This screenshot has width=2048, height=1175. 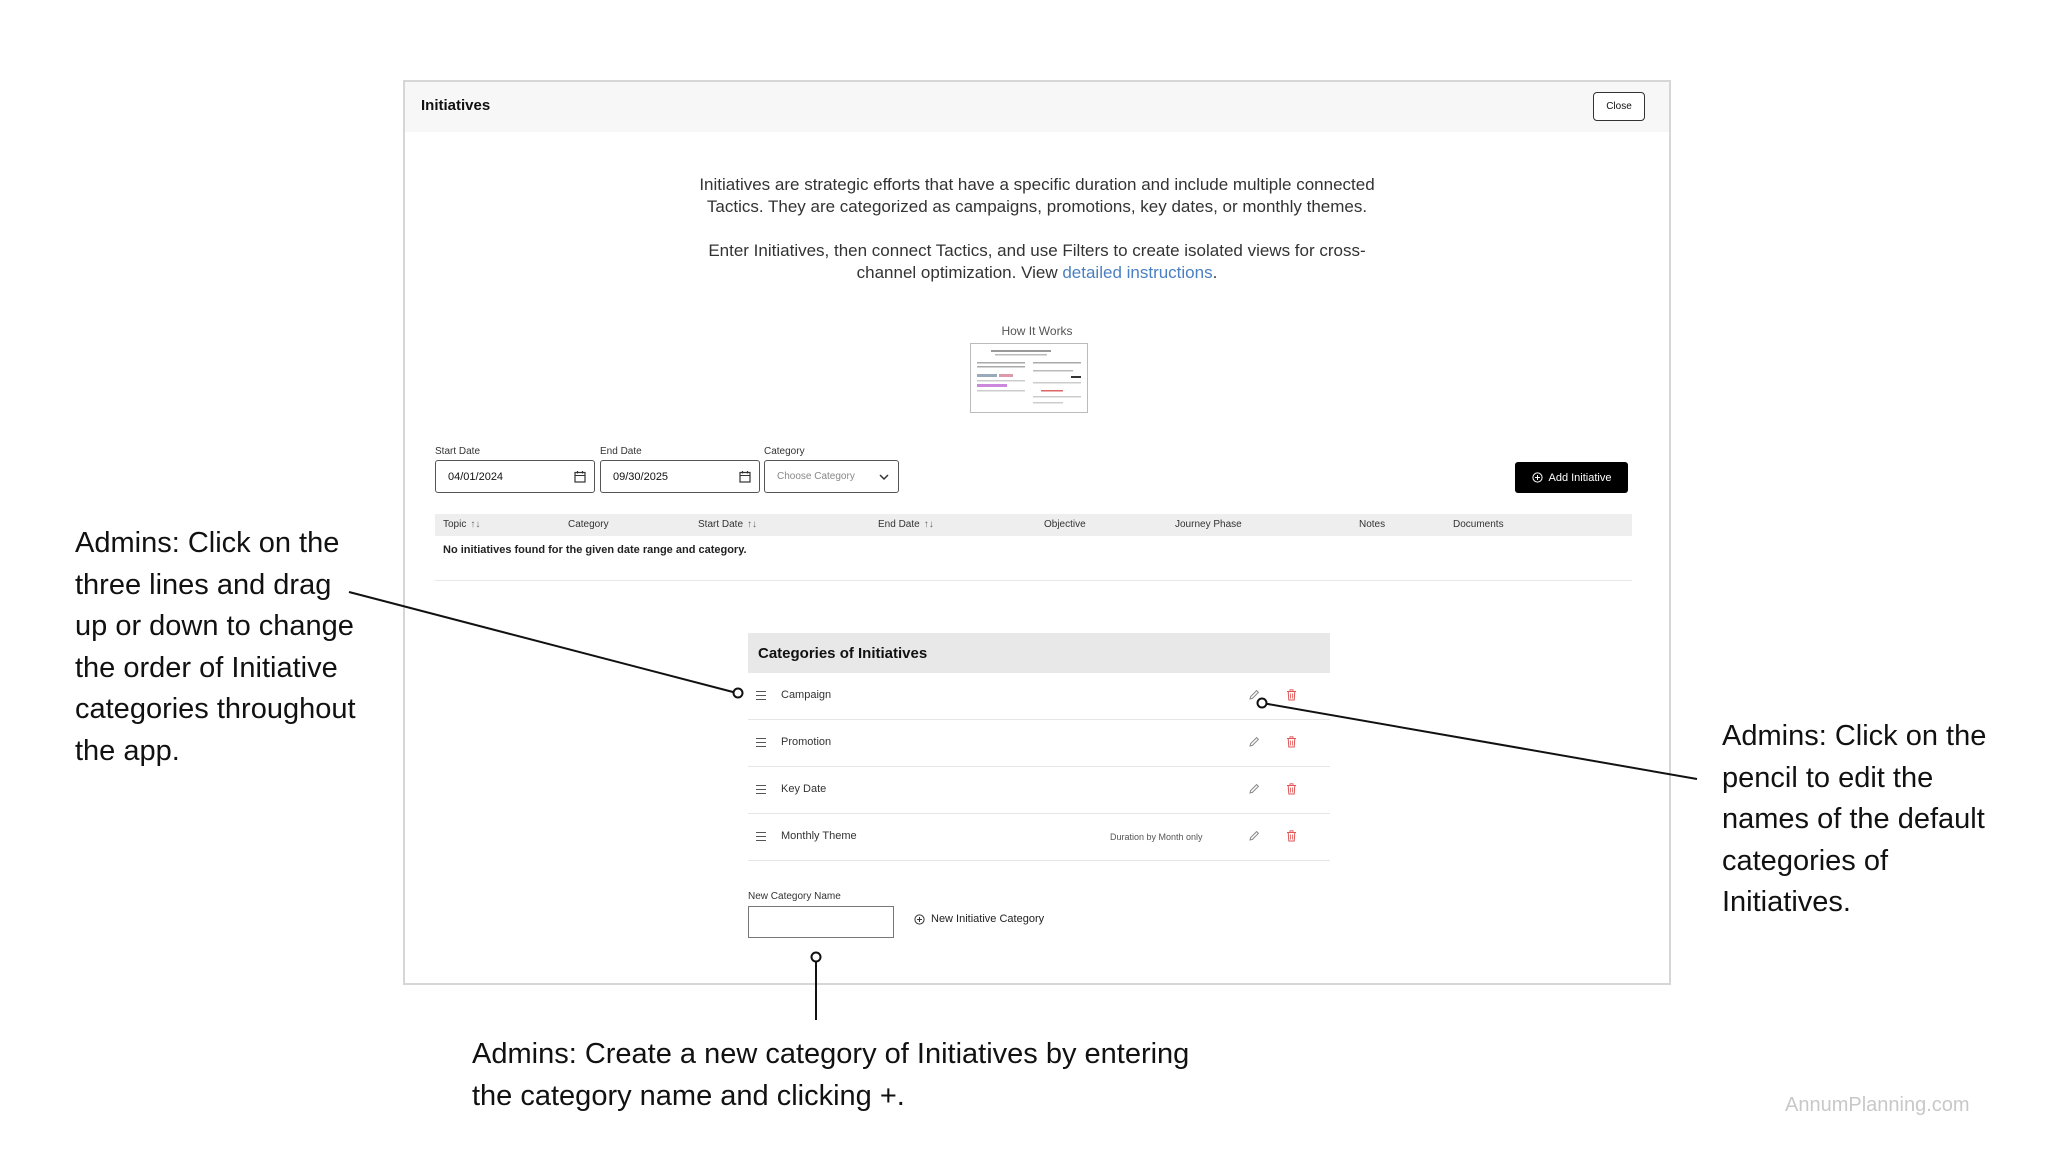 What do you see at coordinates (1208, 524) in the screenshot?
I see `column-journey-phase: Journey Phase` at bounding box center [1208, 524].